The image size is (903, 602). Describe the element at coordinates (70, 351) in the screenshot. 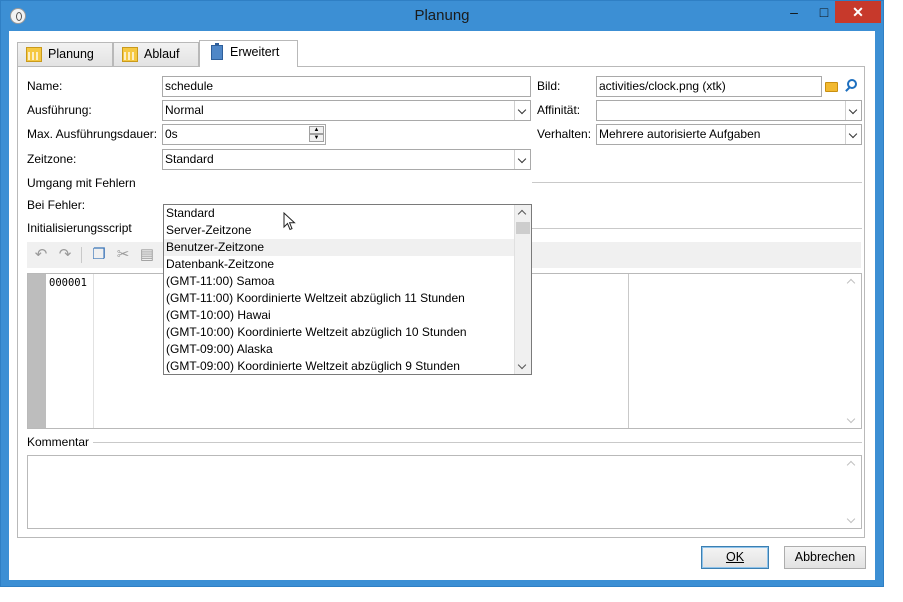

I see `line-number: 000001` at that location.